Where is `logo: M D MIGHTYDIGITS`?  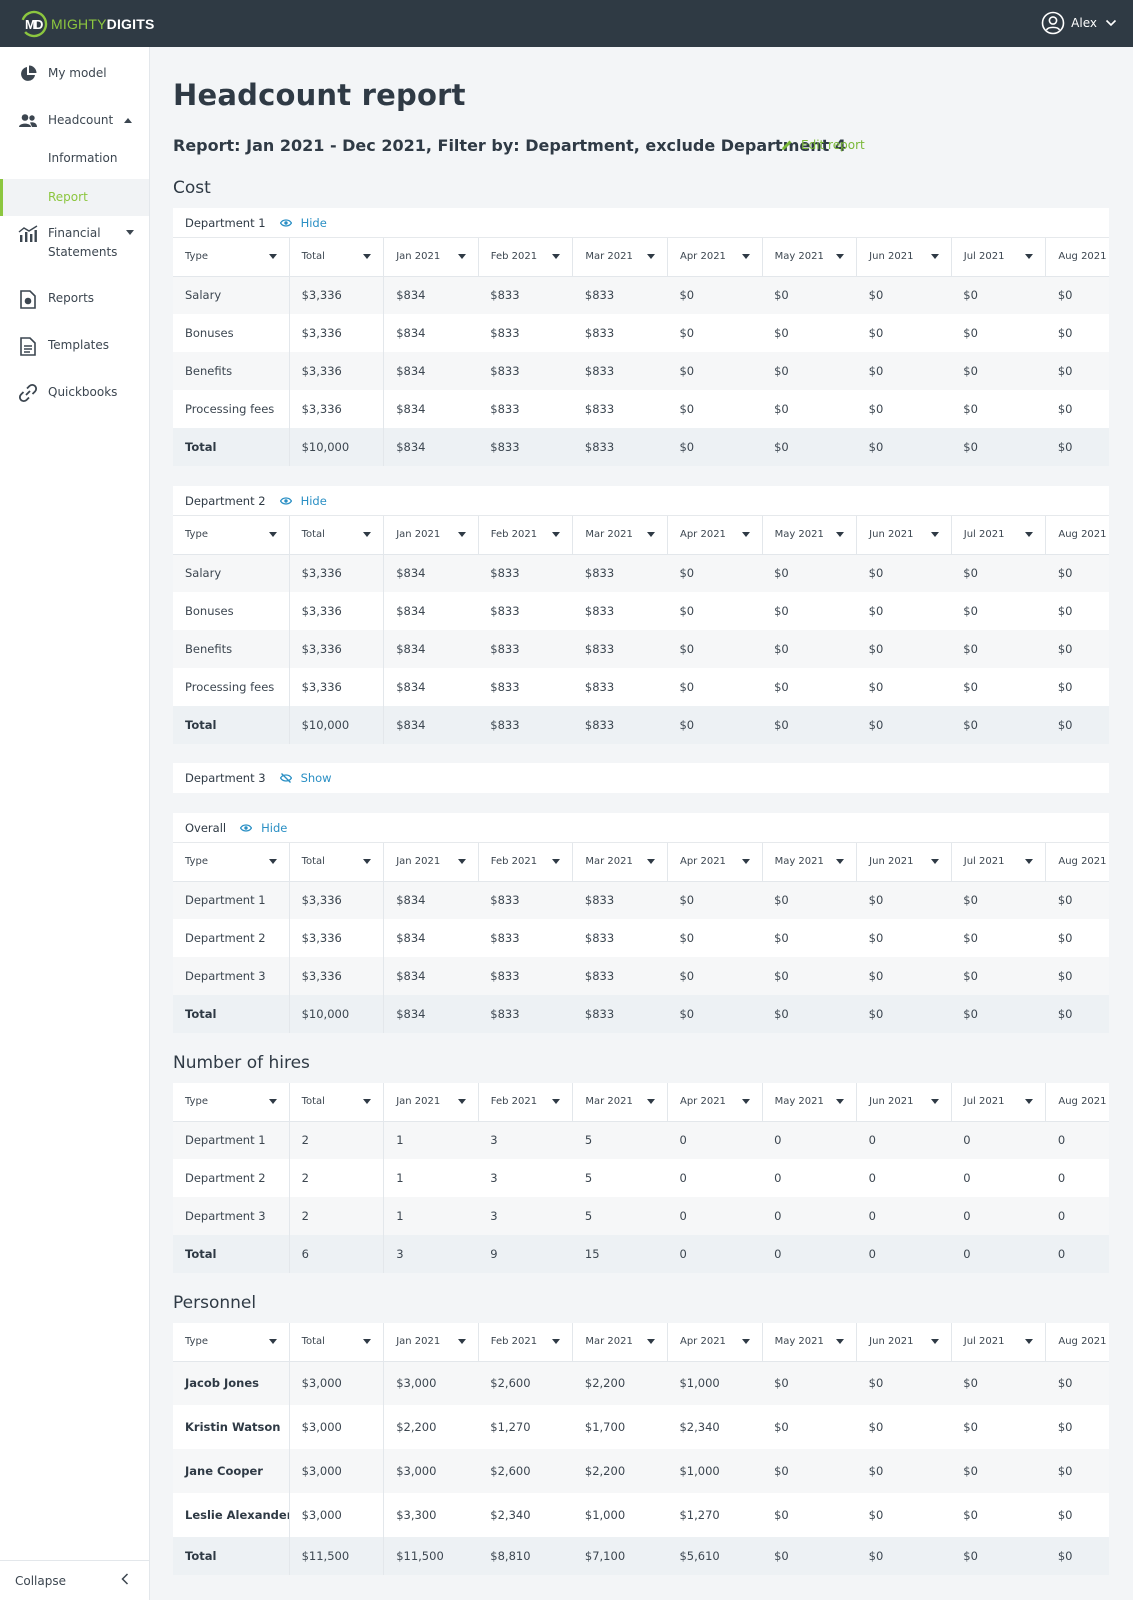 logo: M D MIGHTYDIGITS is located at coordinates (87, 24).